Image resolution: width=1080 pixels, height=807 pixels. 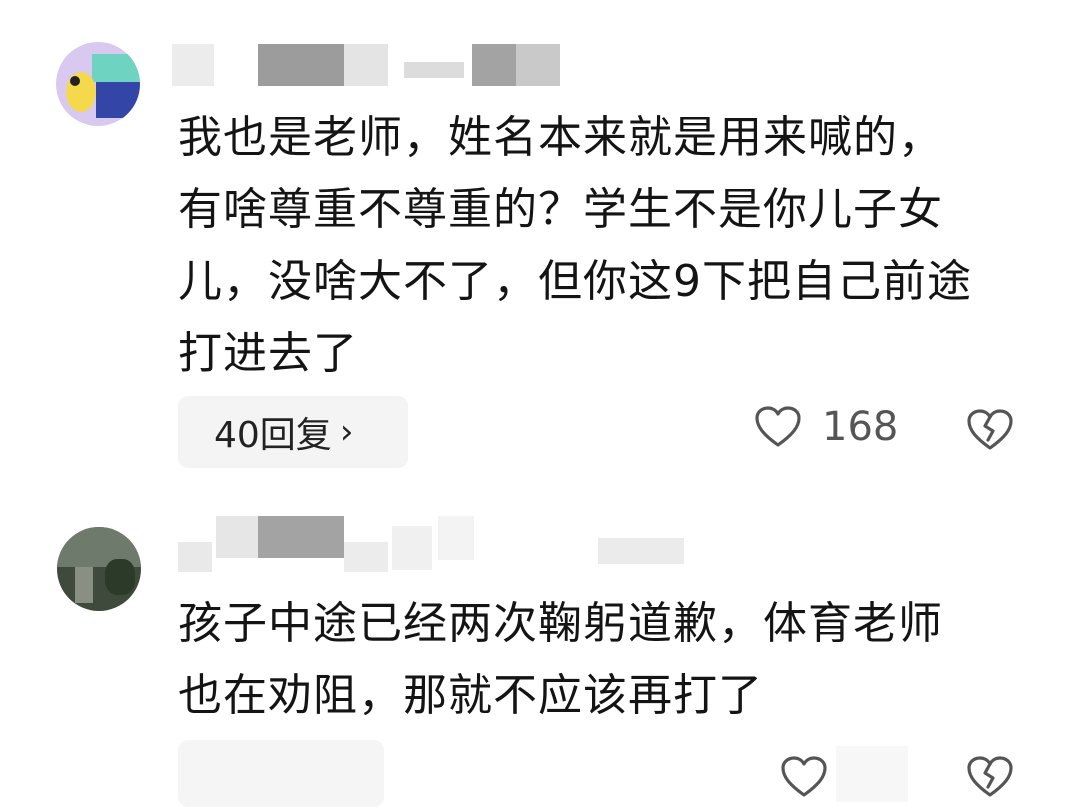 I want to click on comment-line: 打进去了, so click(x=268, y=353).